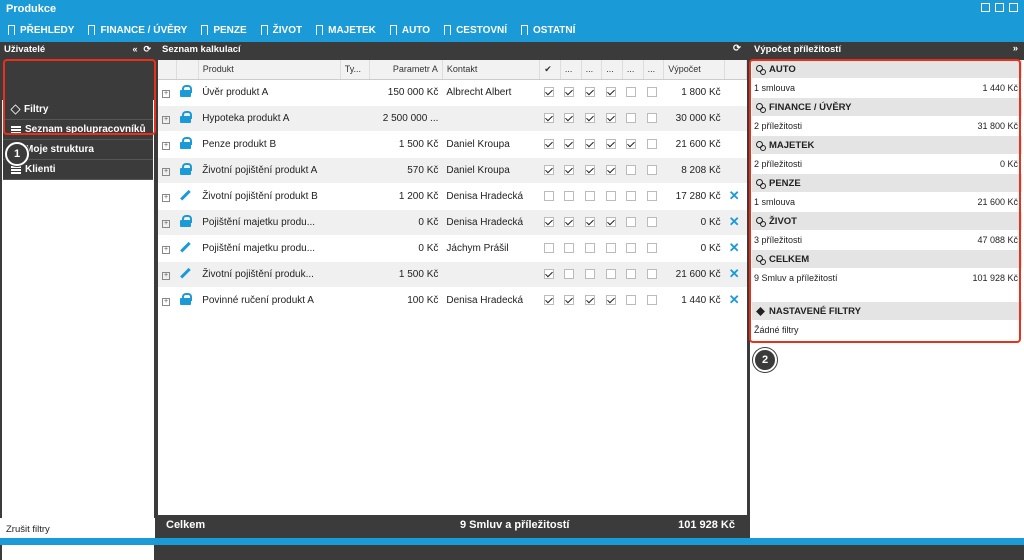  Describe the element at coordinates (409, 31) in the screenshot. I see `menu-item: AUTO` at that location.